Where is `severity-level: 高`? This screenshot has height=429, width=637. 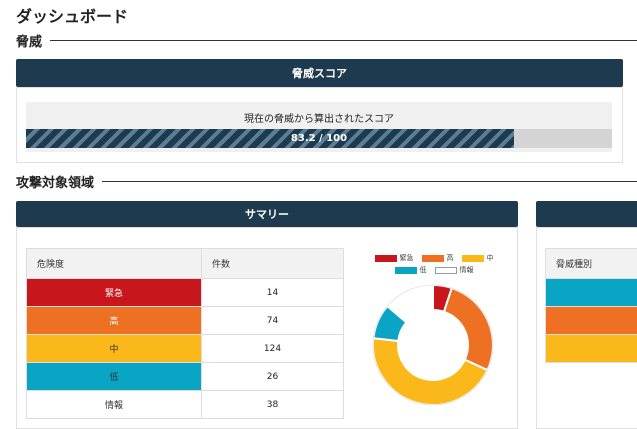 severity-level: 高 is located at coordinates (114, 321).